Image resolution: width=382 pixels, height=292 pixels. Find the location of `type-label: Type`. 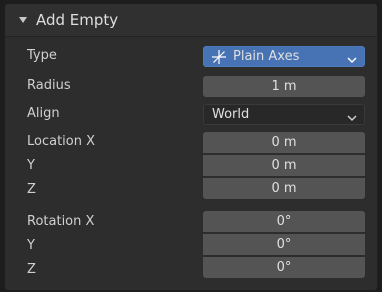

type-label: Type is located at coordinates (42, 55).